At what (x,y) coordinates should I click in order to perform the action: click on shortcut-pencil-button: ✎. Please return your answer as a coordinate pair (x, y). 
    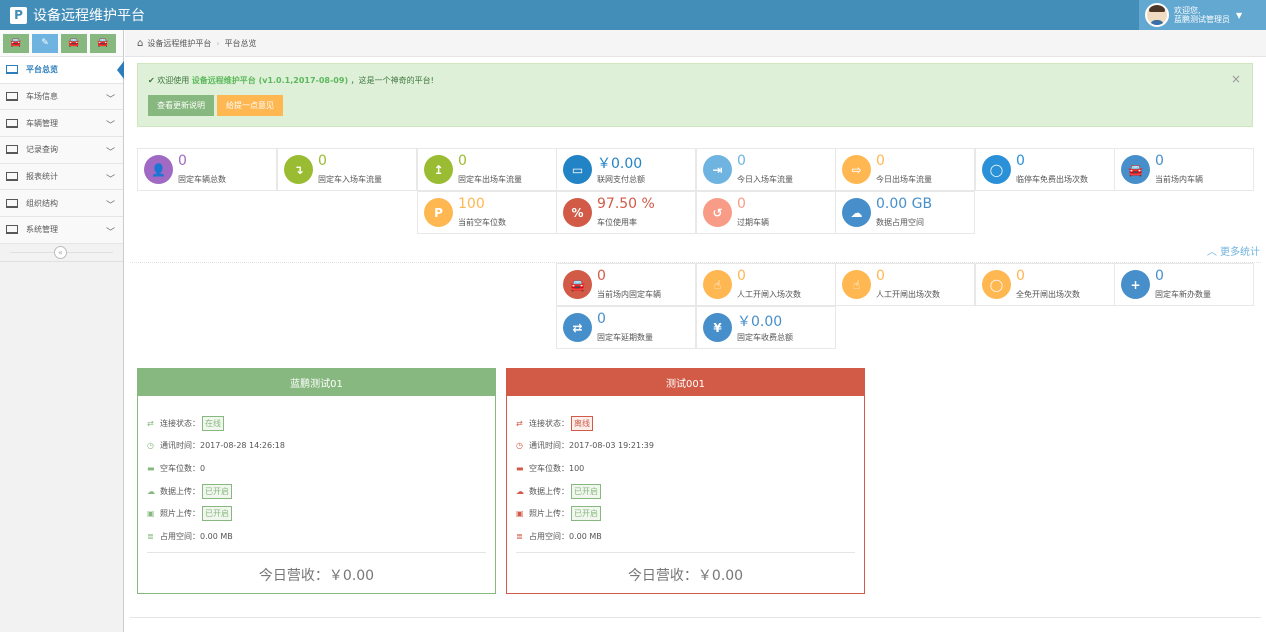
    Looking at the image, I should click on (45, 43).